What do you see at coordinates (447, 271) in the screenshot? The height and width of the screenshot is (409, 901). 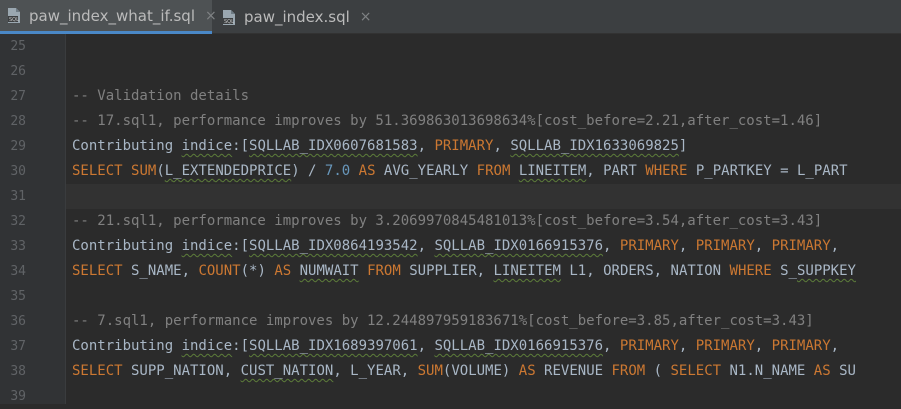 I see `code-token: SUPPLIER,` at bounding box center [447, 271].